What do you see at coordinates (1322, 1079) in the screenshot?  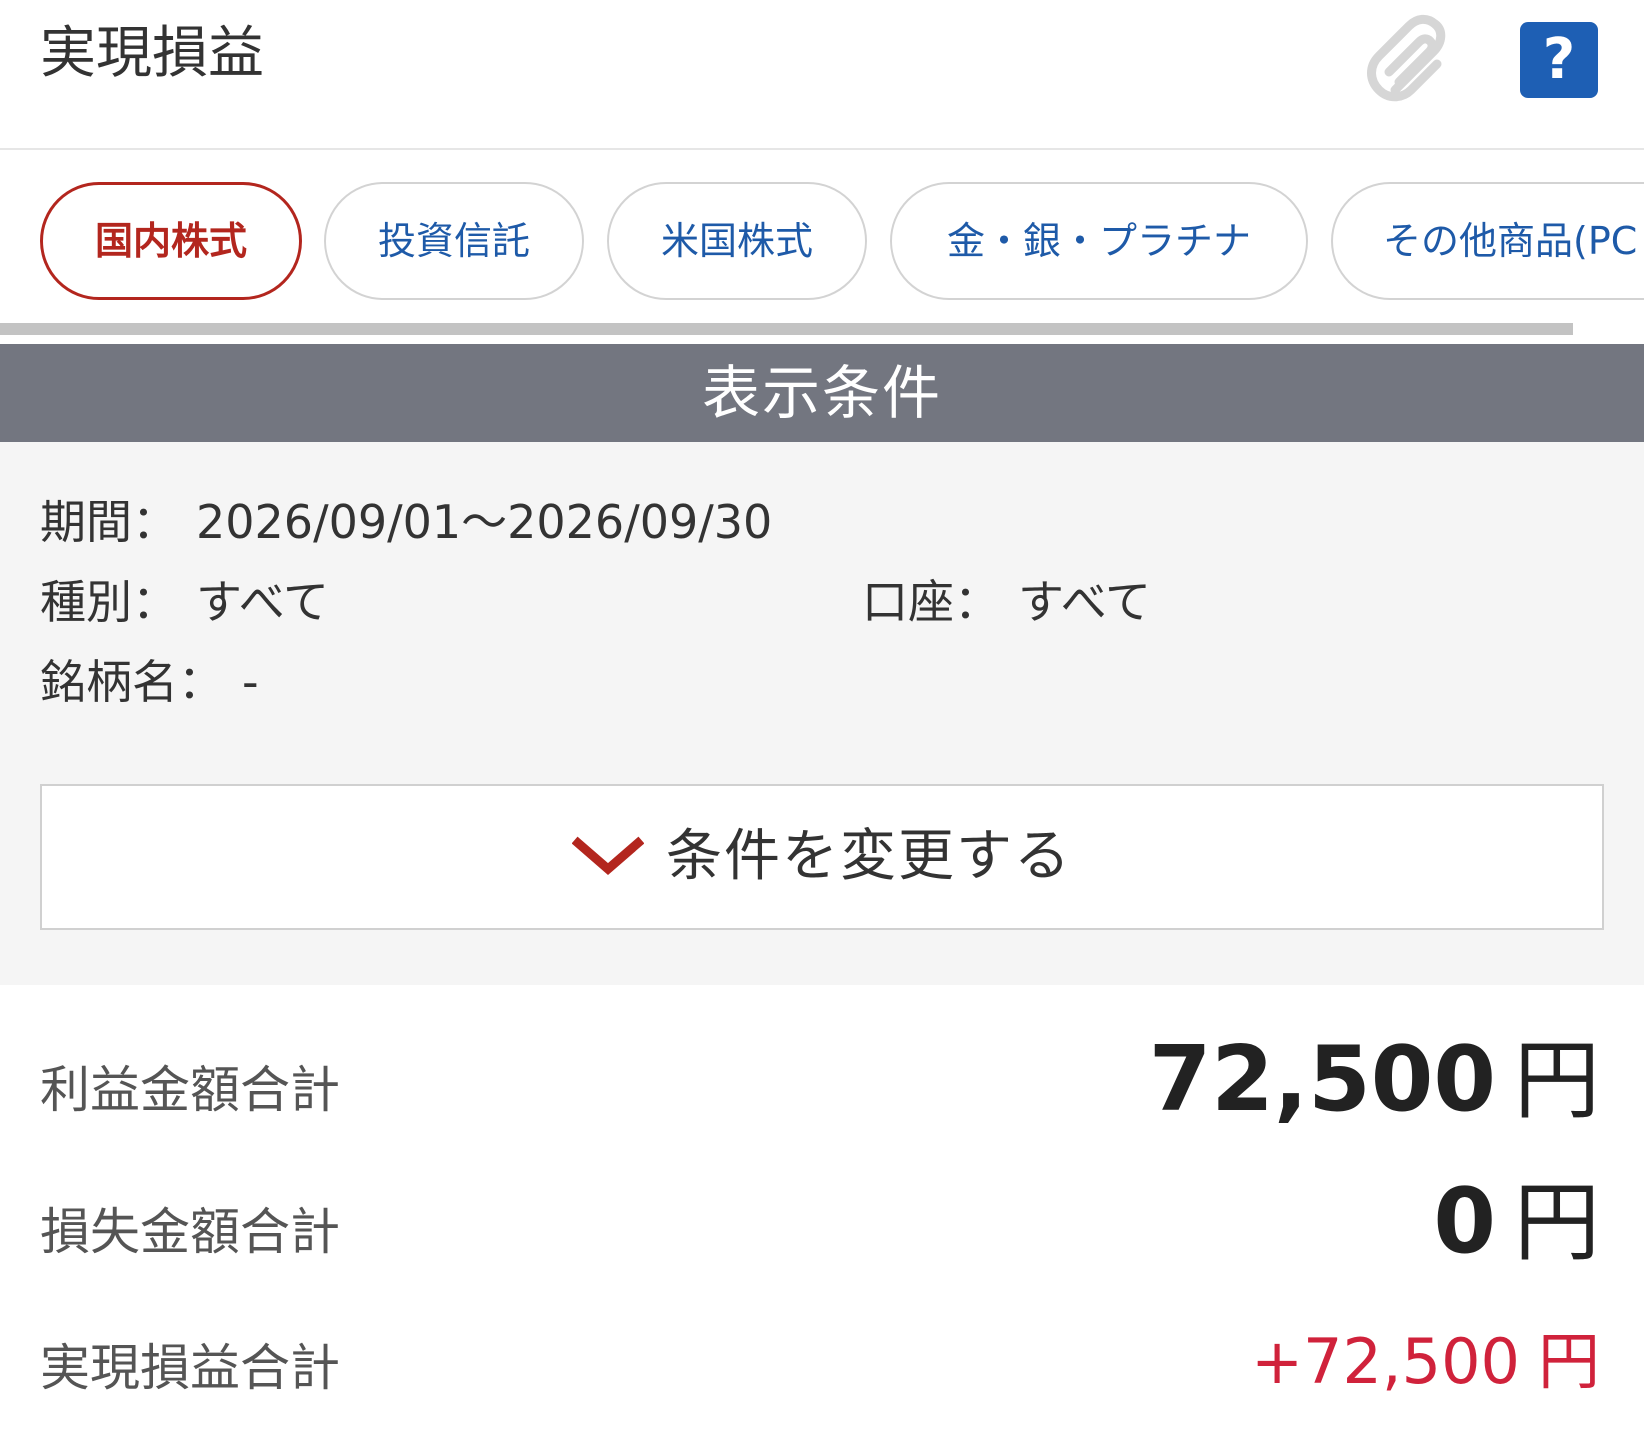 I see `profit-total-amount: 72,500` at bounding box center [1322, 1079].